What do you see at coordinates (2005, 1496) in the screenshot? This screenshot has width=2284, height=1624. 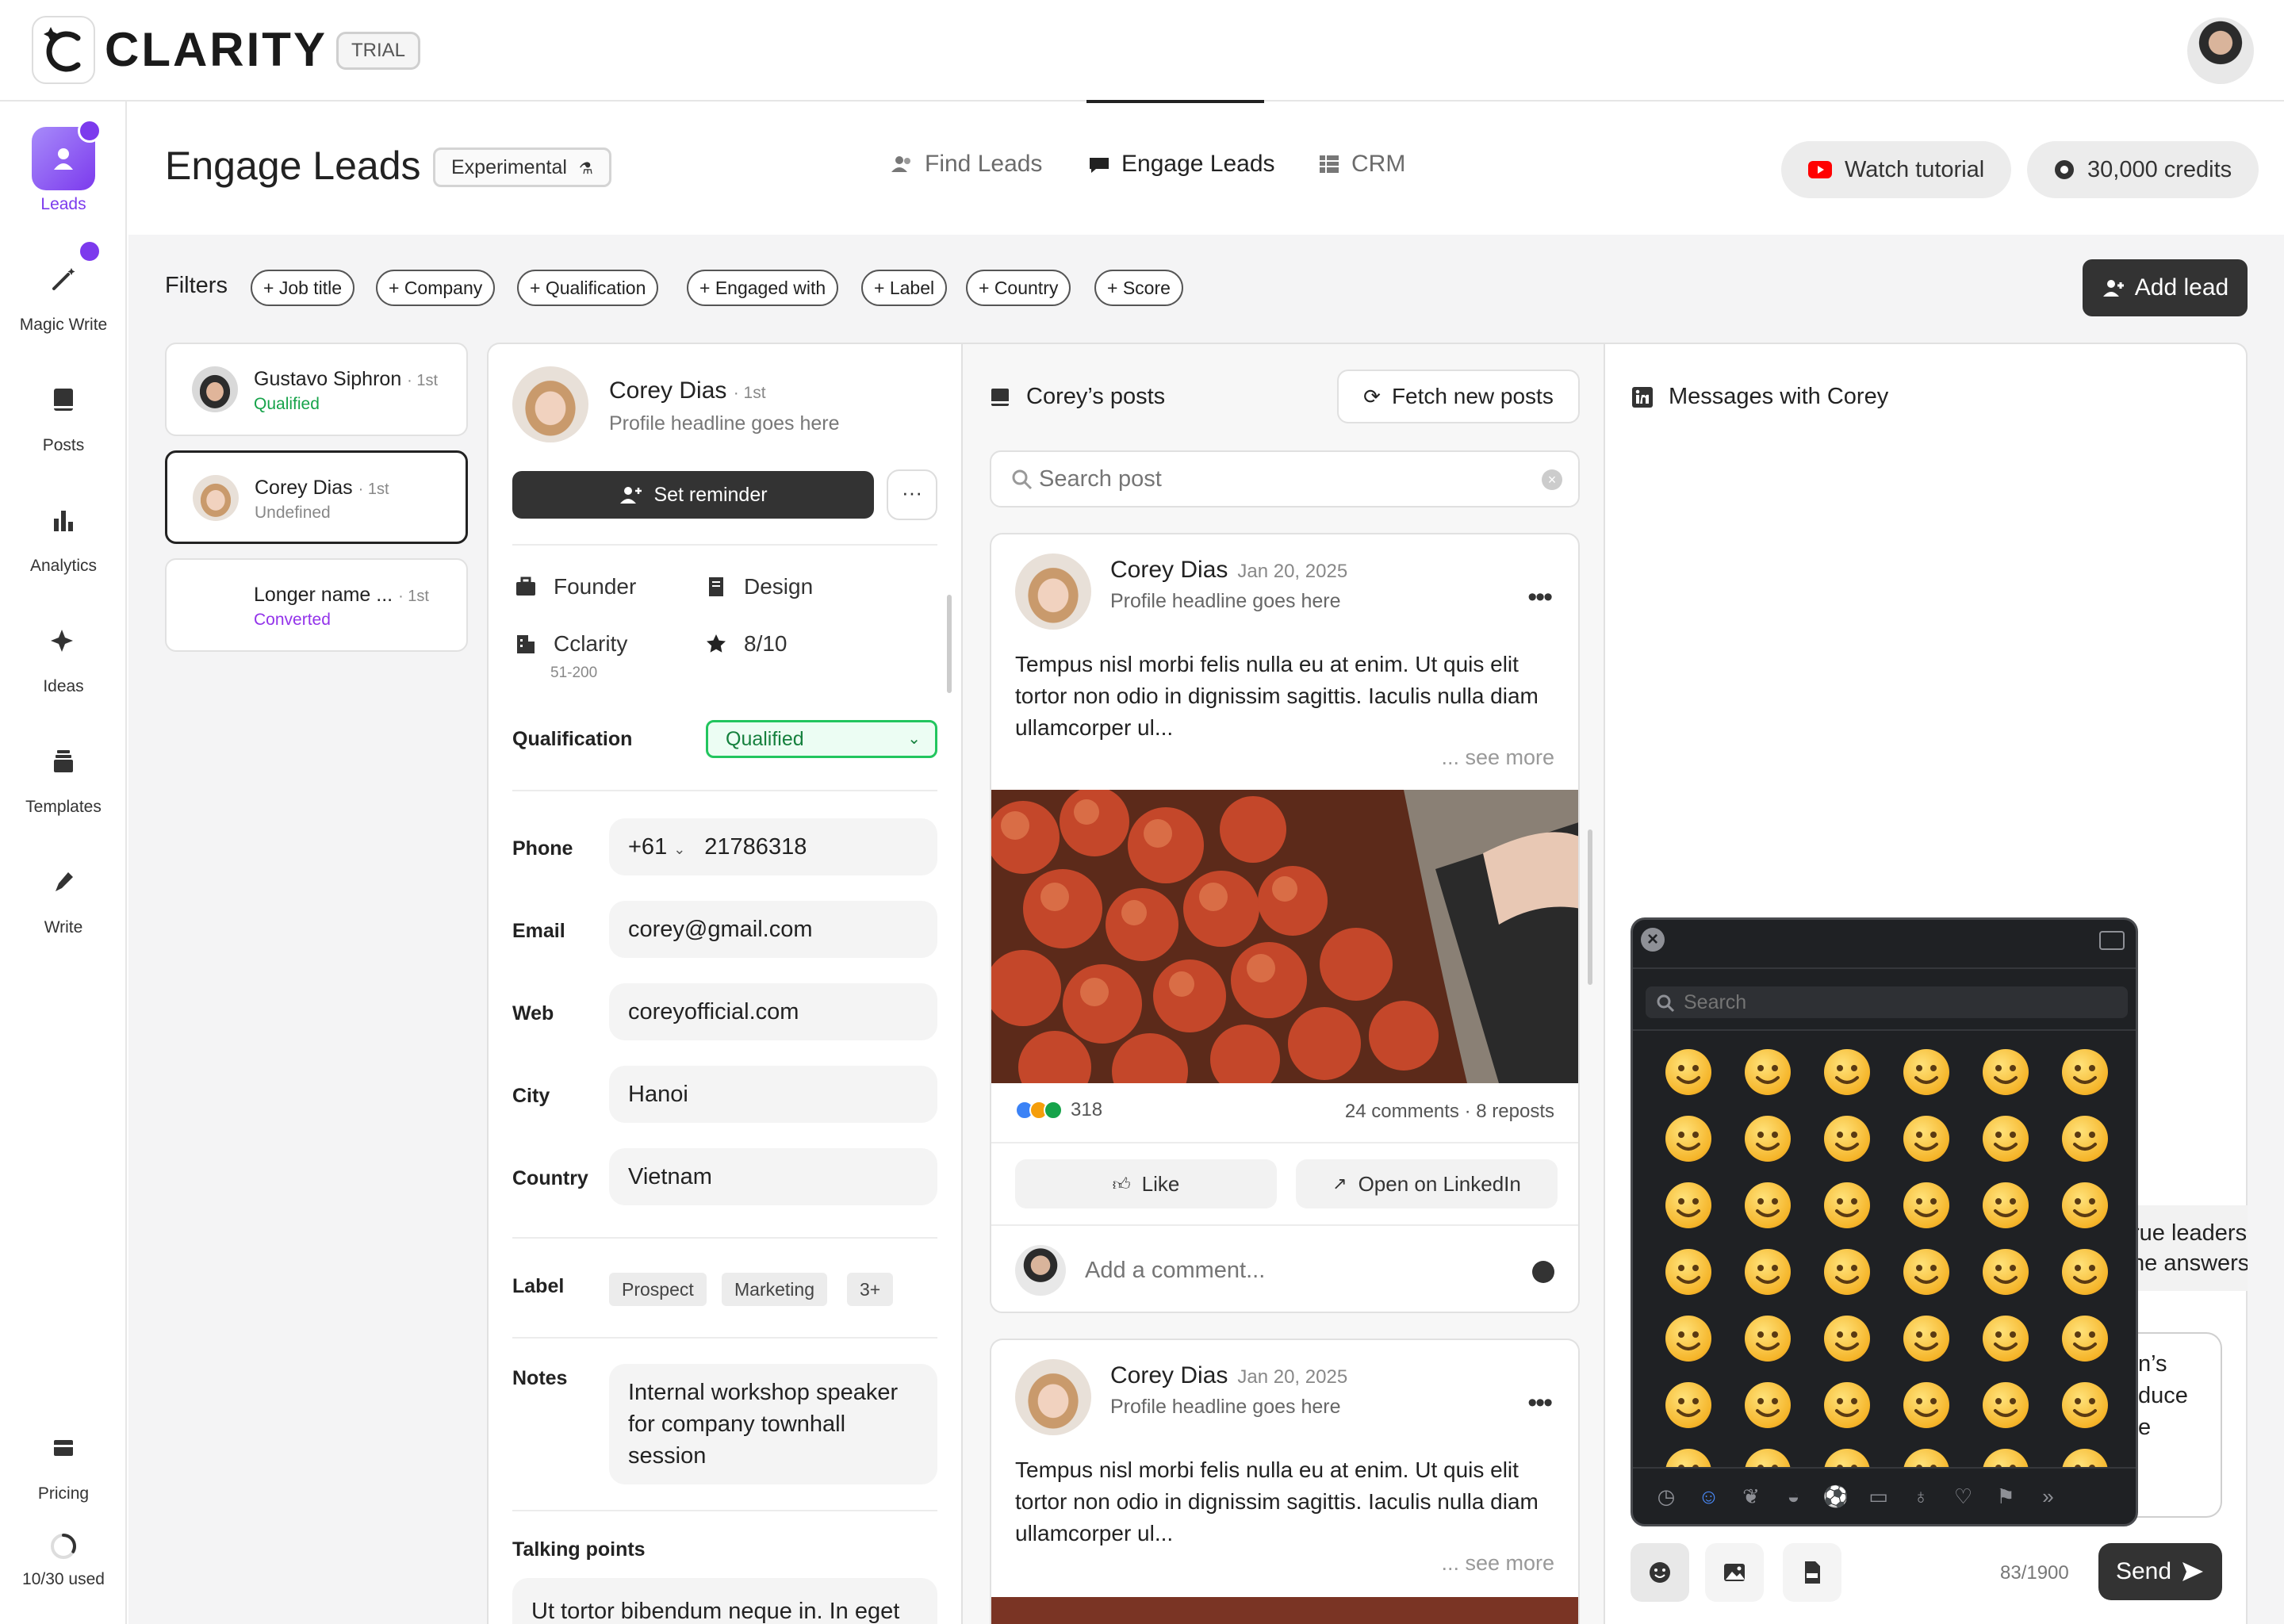 I see `flag-icon: ⚑` at bounding box center [2005, 1496].